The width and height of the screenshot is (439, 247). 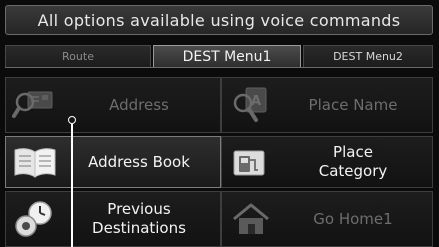 I want to click on tab-route-label: Route, so click(x=78, y=56).